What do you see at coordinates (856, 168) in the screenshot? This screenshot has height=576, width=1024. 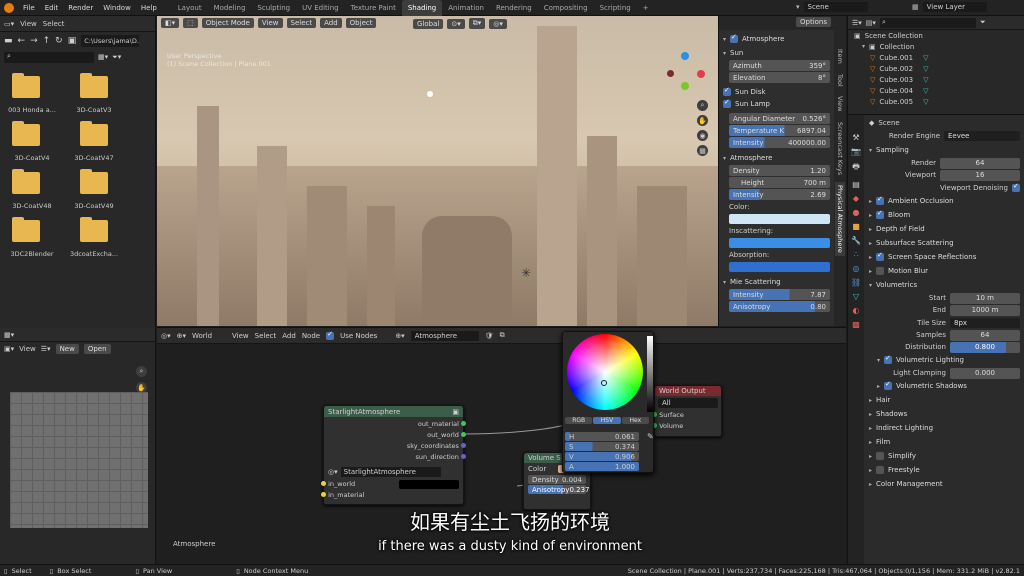 I see `output-tab-icon: 🖶` at bounding box center [856, 168].